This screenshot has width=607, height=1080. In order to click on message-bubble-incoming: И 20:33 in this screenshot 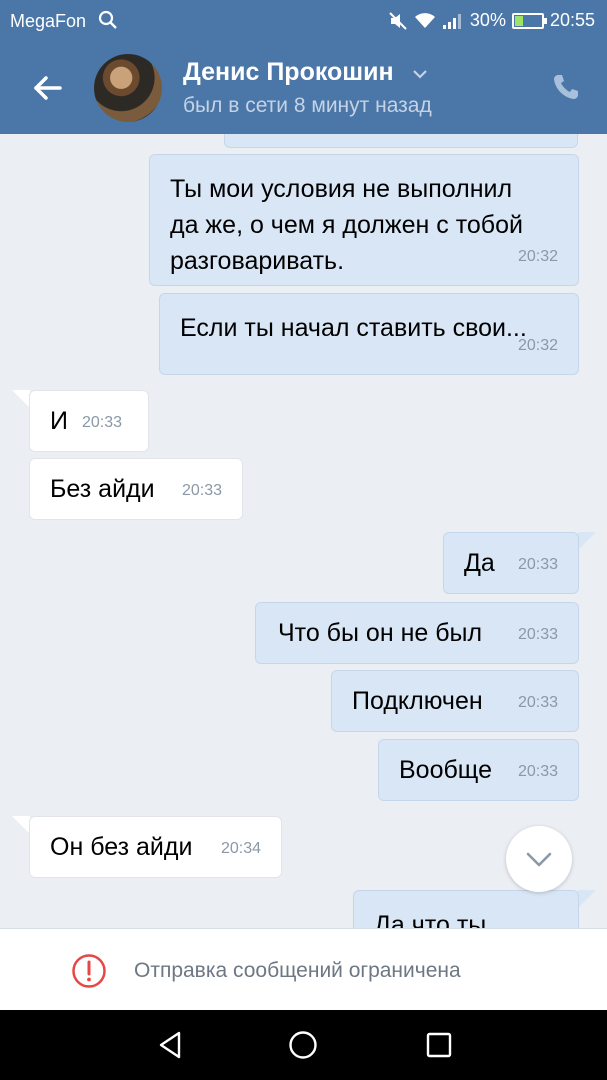, I will do `click(89, 421)`.